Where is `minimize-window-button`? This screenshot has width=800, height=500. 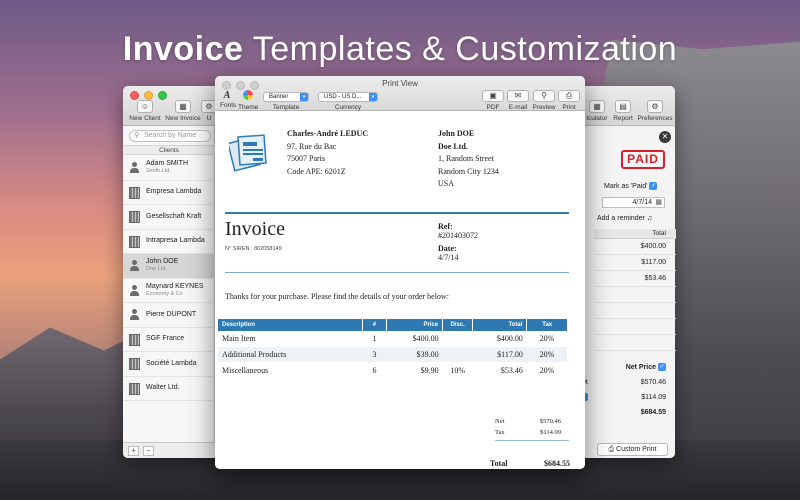 minimize-window-button is located at coordinates (148, 95).